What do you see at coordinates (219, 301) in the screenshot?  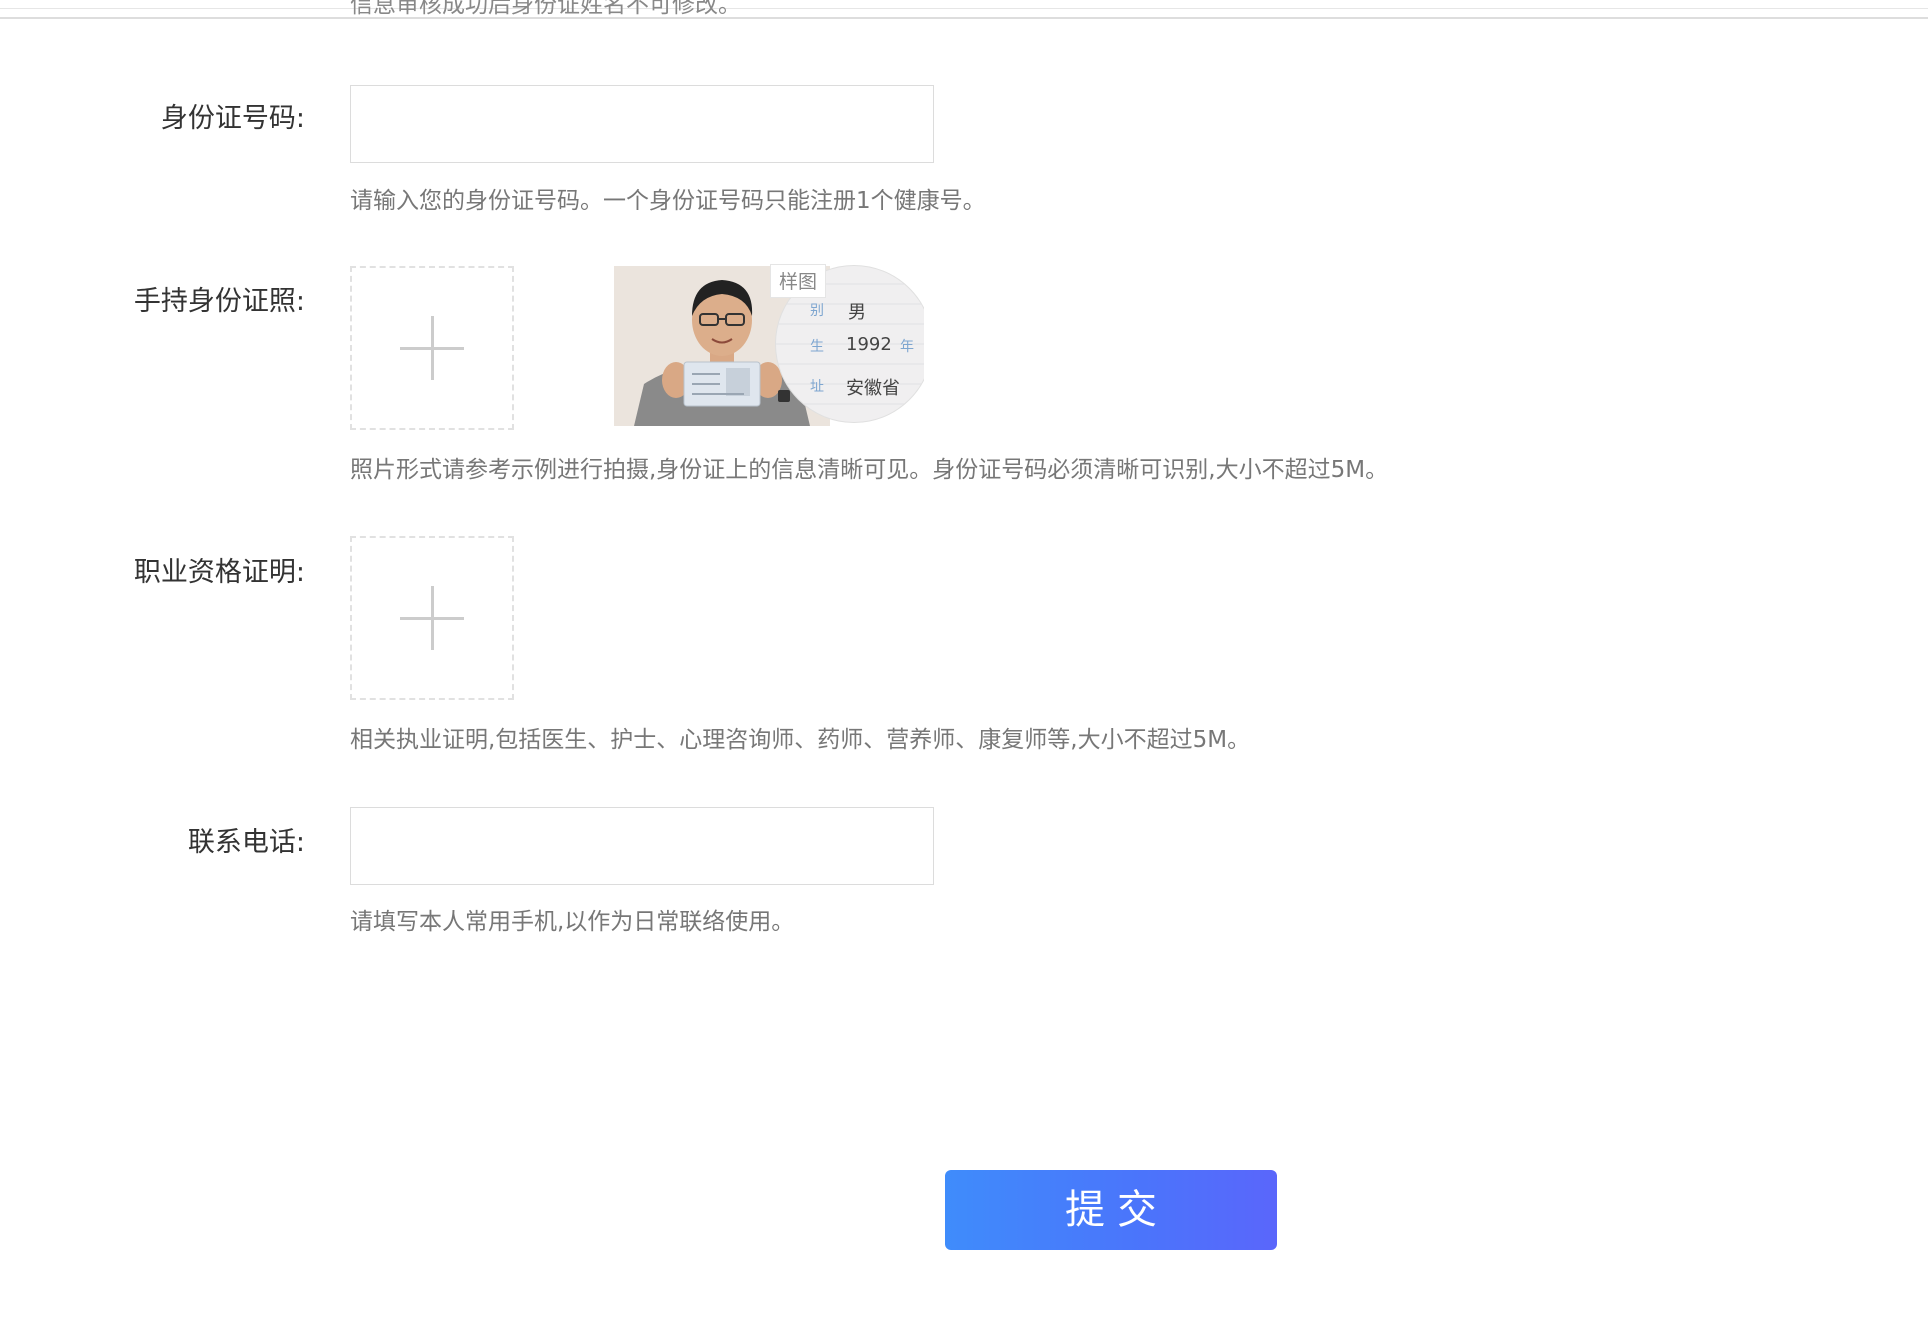 I see `id-photo-label: 手持身份证照:` at bounding box center [219, 301].